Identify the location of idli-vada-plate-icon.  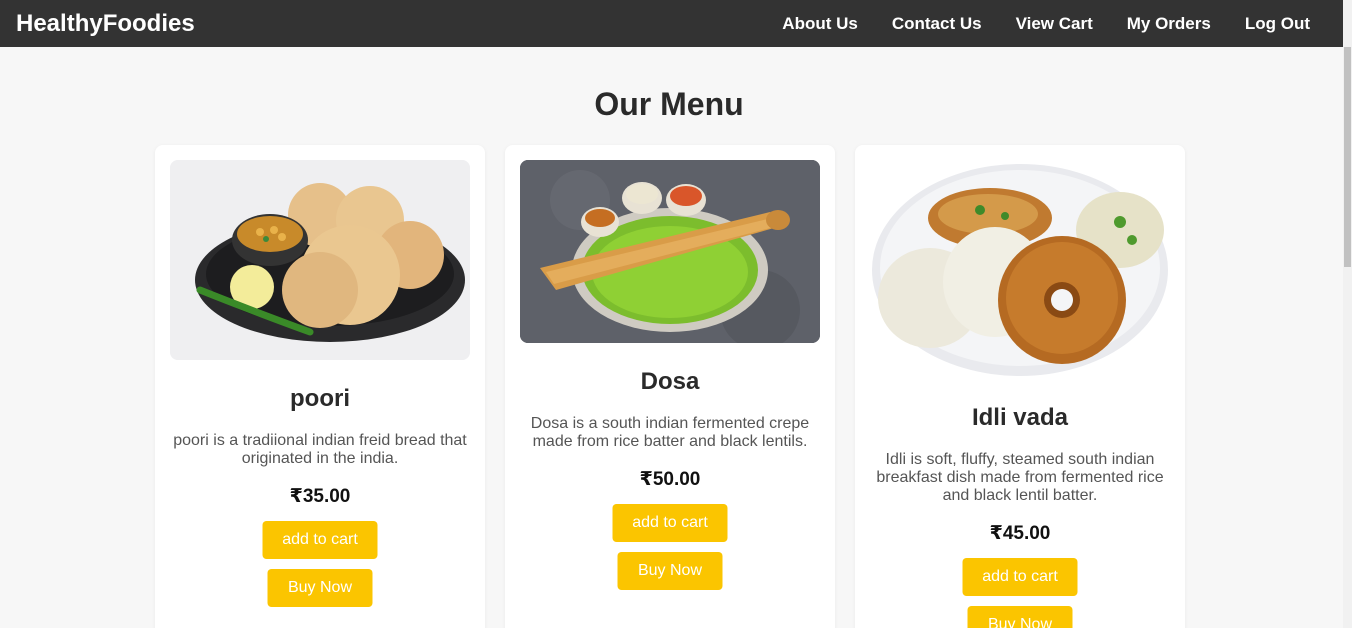
(1020, 269).